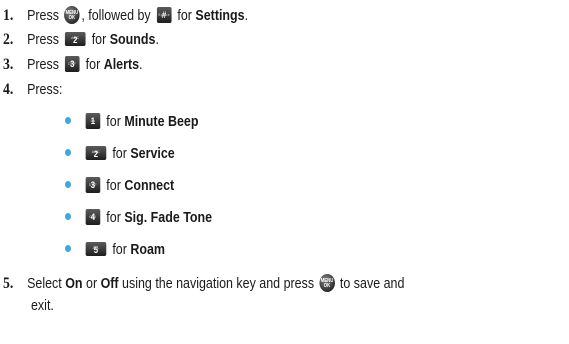  What do you see at coordinates (8, 39) in the screenshot?
I see `step-number: 2.` at bounding box center [8, 39].